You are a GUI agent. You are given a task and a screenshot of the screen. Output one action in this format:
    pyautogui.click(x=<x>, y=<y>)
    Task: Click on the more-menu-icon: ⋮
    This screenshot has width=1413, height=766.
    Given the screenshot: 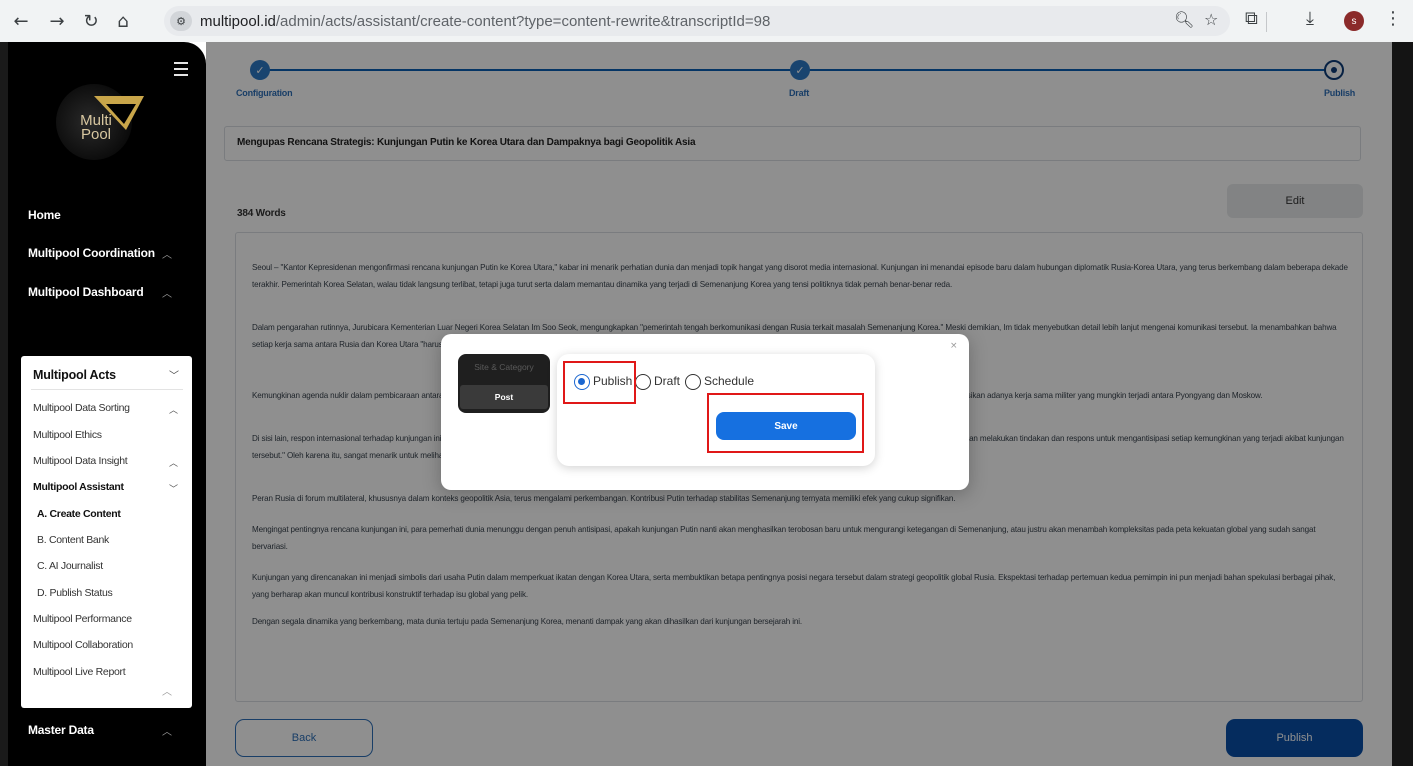 What is the action you would take?
    pyautogui.click(x=1393, y=18)
    